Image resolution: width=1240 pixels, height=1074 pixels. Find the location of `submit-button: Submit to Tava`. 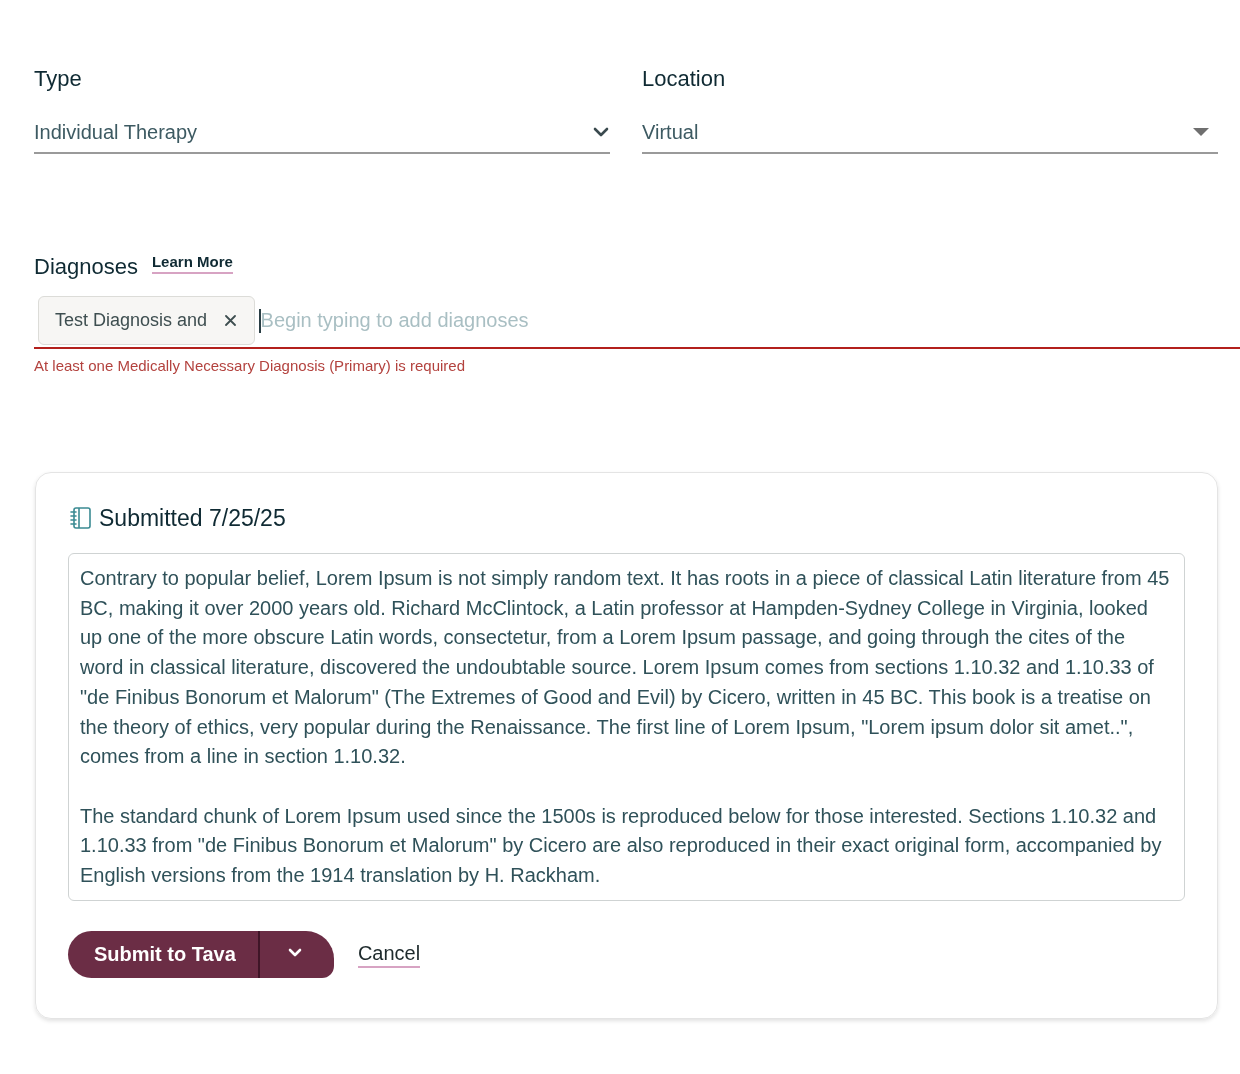

submit-button: Submit to Tava is located at coordinates (163, 954).